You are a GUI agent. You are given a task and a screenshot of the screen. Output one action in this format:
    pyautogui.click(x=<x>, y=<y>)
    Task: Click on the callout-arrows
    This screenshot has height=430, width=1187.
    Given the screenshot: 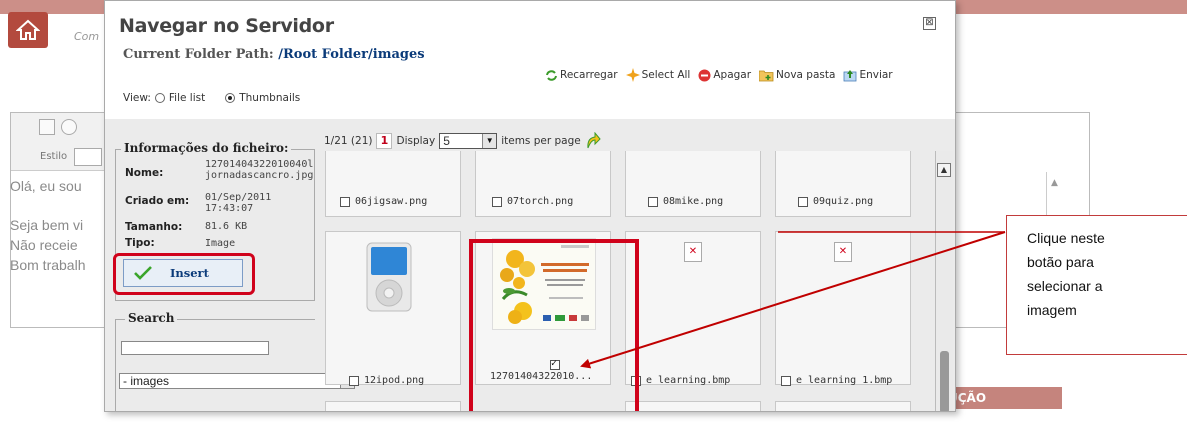 What is the action you would take?
    pyautogui.click(x=793, y=300)
    